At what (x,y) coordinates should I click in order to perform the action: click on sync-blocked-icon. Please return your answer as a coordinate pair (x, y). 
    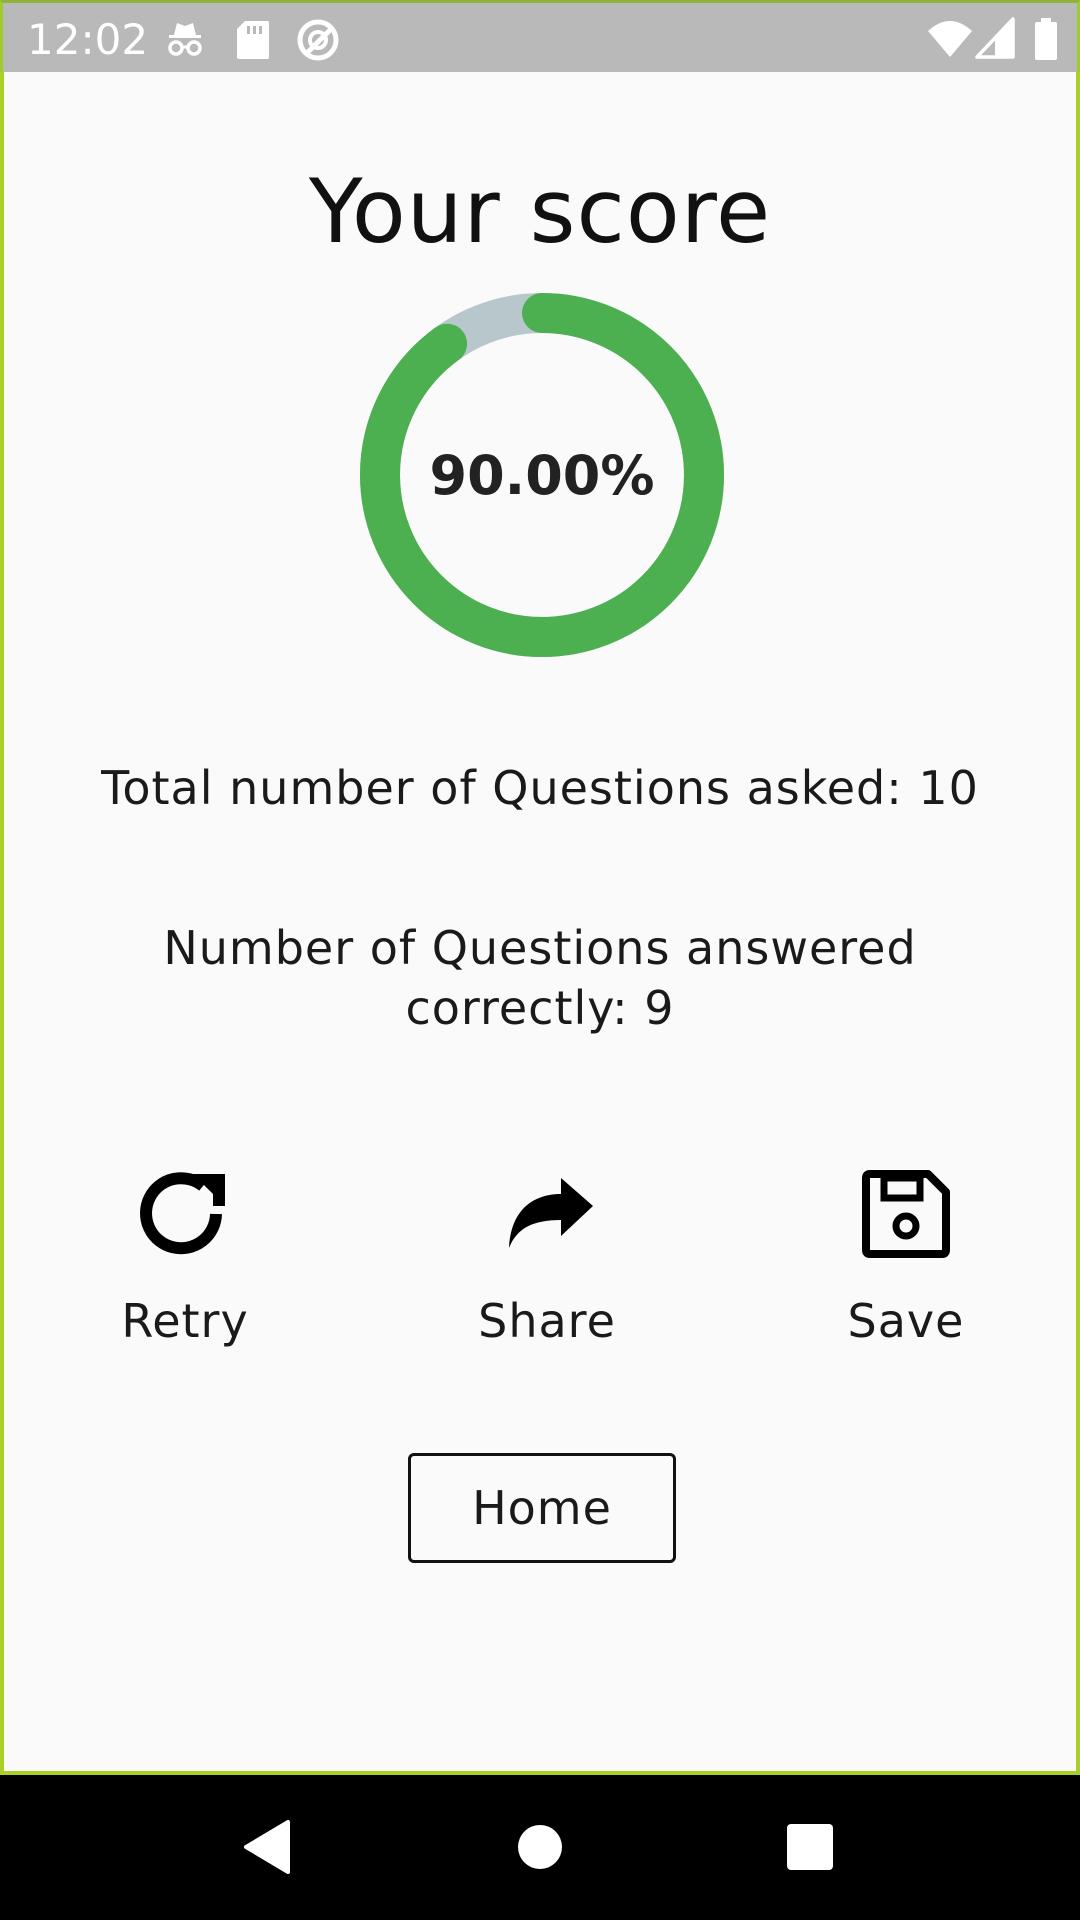
    Looking at the image, I should click on (318, 42).